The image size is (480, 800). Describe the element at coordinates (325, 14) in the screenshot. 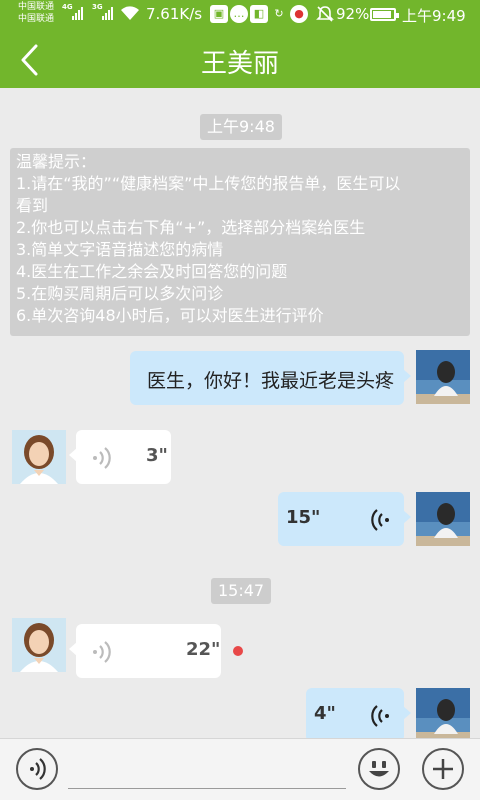

I see `bell-mute-icon` at that location.